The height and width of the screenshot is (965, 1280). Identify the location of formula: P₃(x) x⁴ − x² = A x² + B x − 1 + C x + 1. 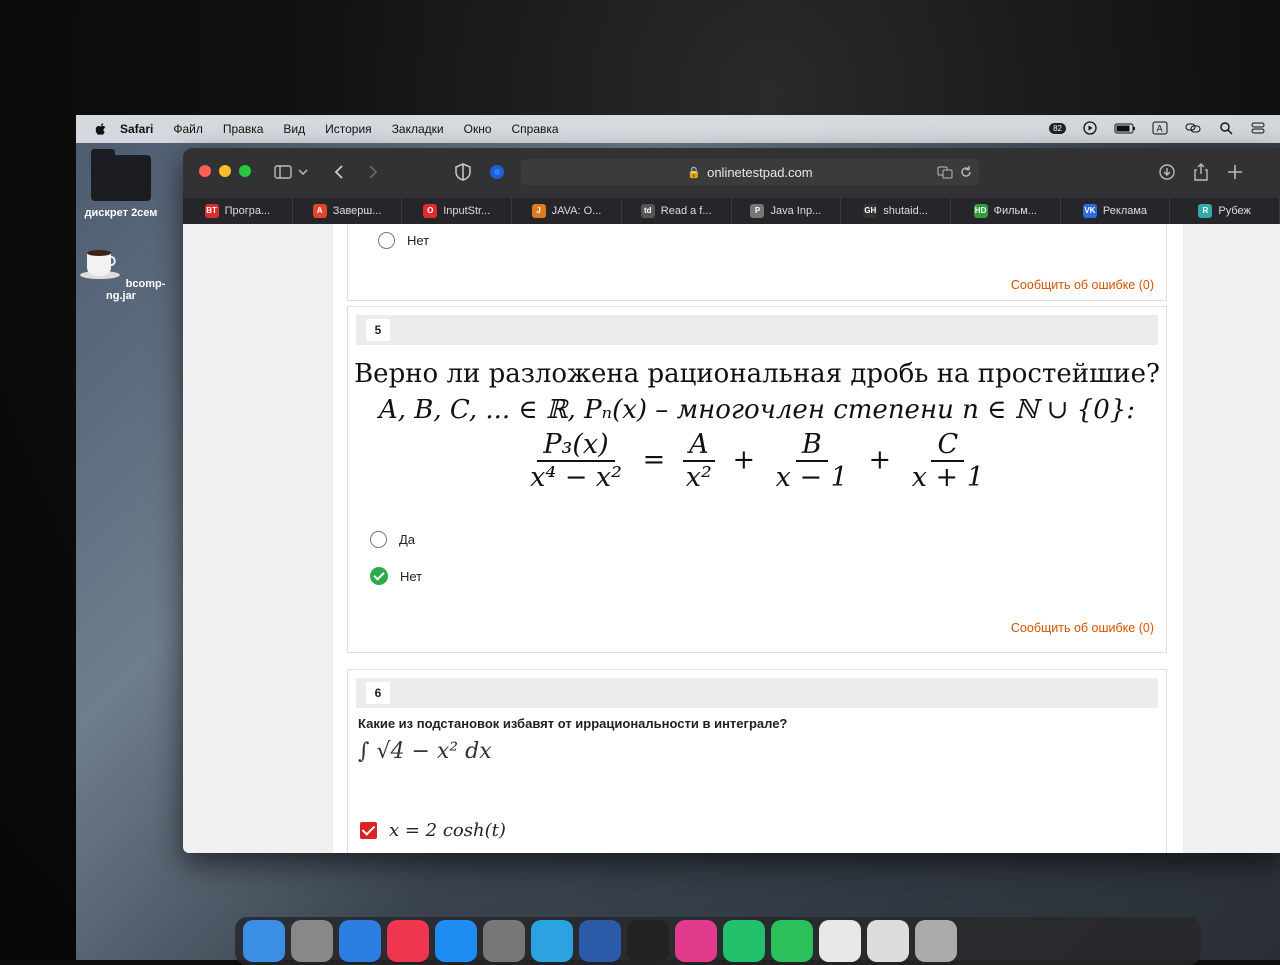
(757, 461).